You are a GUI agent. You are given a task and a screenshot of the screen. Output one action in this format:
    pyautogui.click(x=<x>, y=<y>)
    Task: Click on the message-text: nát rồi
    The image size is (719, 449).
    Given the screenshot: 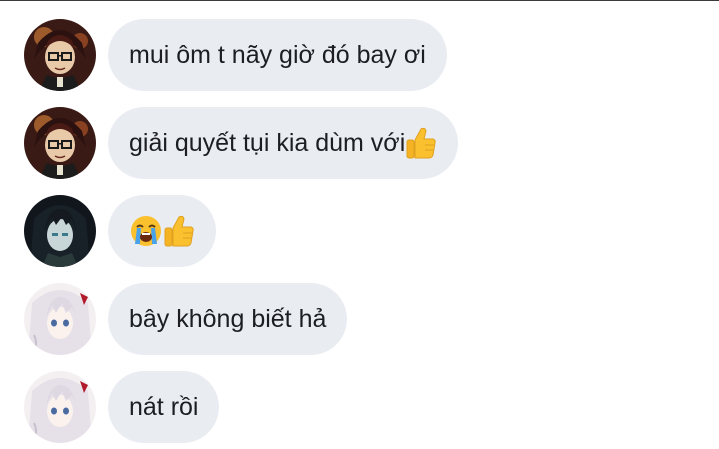 What is the action you would take?
    pyautogui.click(x=164, y=406)
    